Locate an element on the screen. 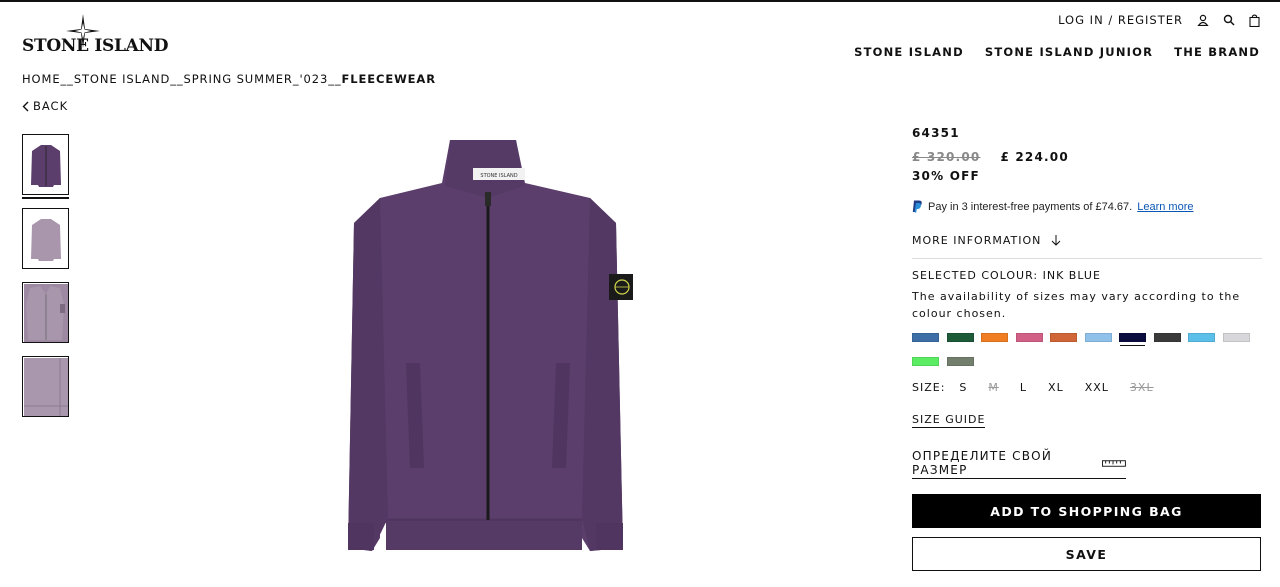 The image size is (1280, 587). breadcrumb-home: HOME is located at coordinates (41, 79).